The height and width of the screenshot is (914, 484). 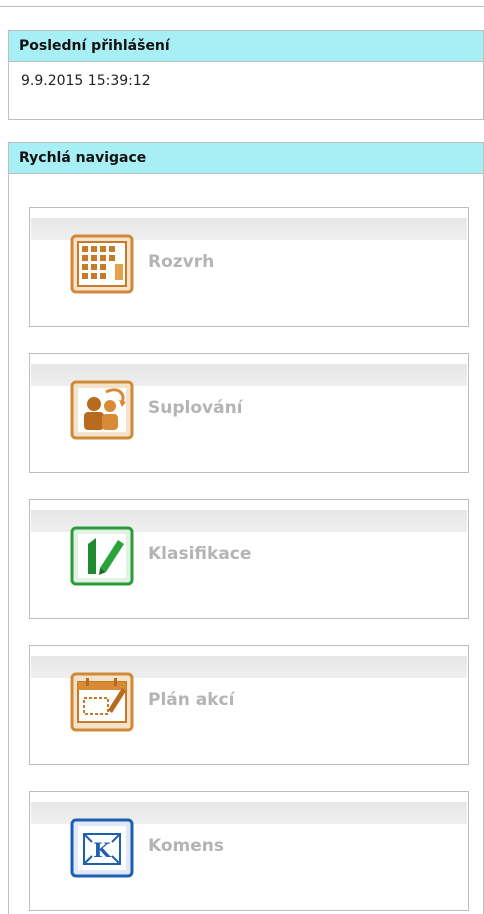 I want to click on nav-tile-rozvrh: Rozvrh, so click(x=249, y=267).